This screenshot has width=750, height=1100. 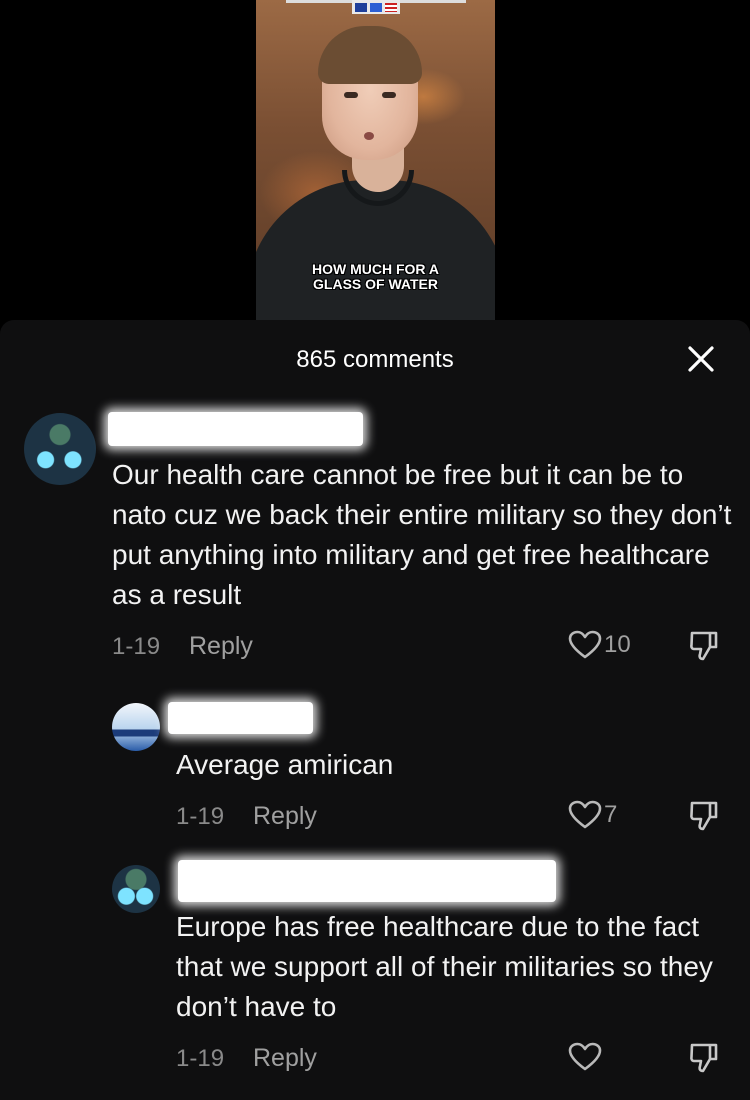 What do you see at coordinates (375, 359) in the screenshot?
I see `comments-count: 865 comments` at bounding box center [375, 359].